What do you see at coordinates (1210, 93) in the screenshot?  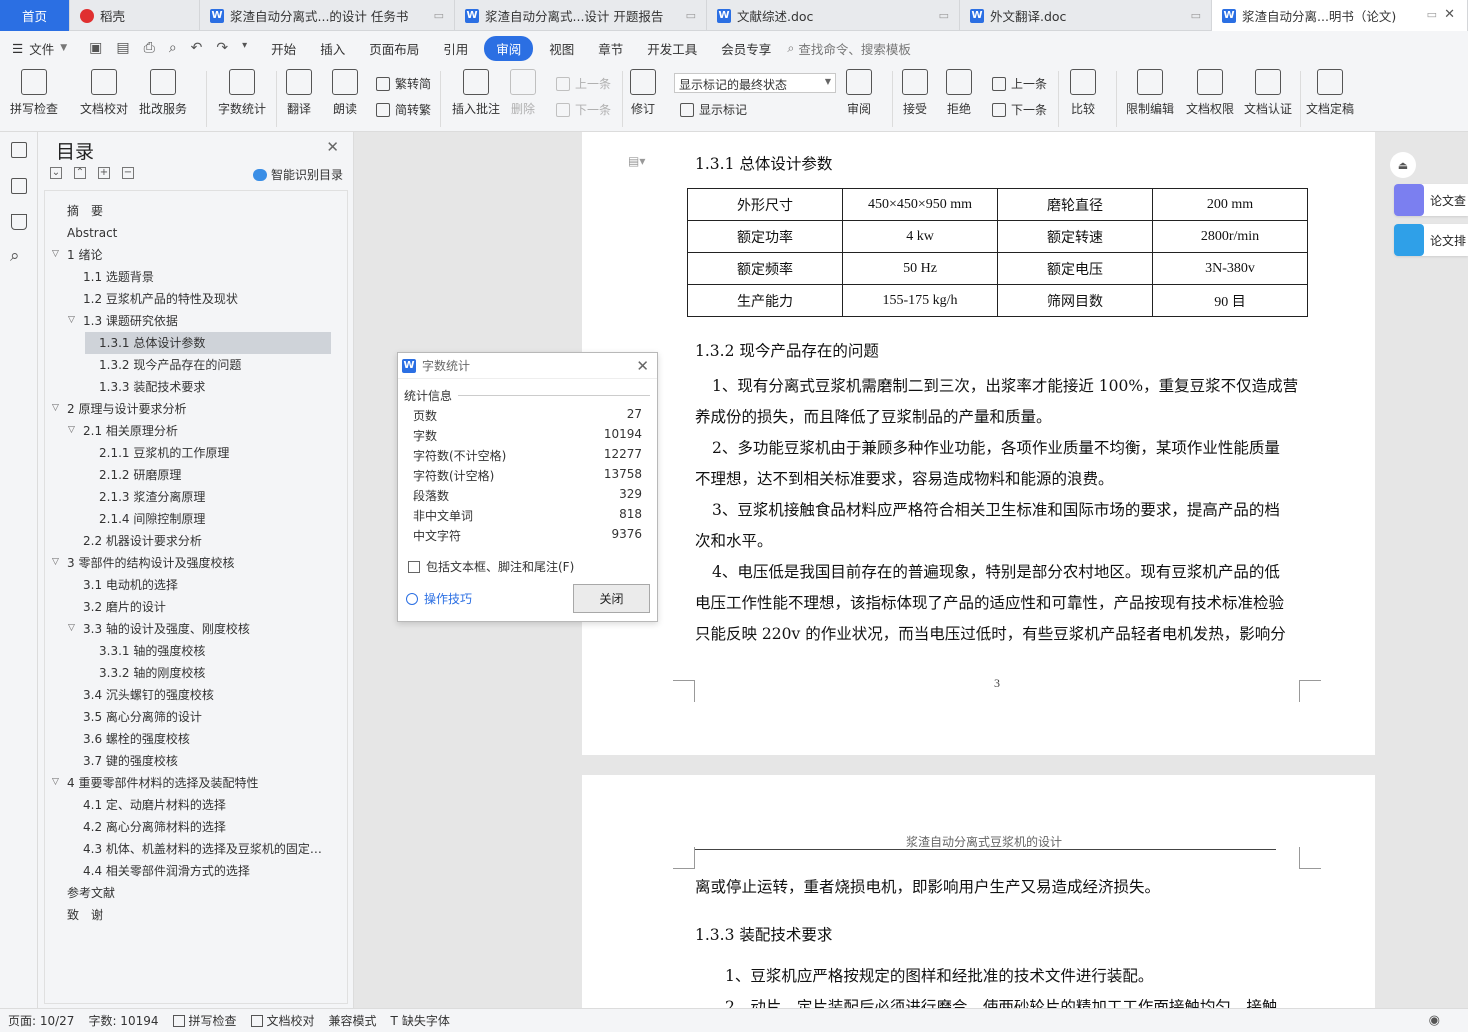 I see `doc-permission-button: 文档权限` at bounding box center [1210, 93].